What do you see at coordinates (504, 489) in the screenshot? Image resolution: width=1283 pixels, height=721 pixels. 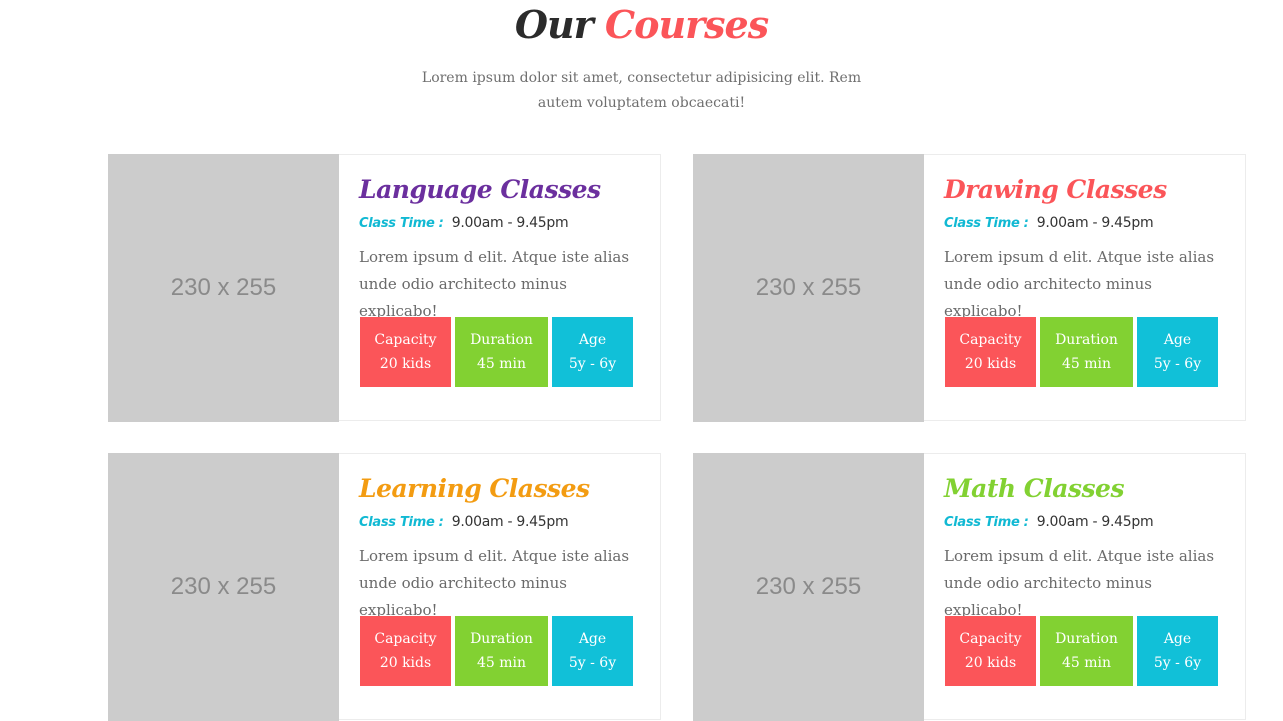 I see `course-title: Learning Classes` at bounding box center [504, 489].